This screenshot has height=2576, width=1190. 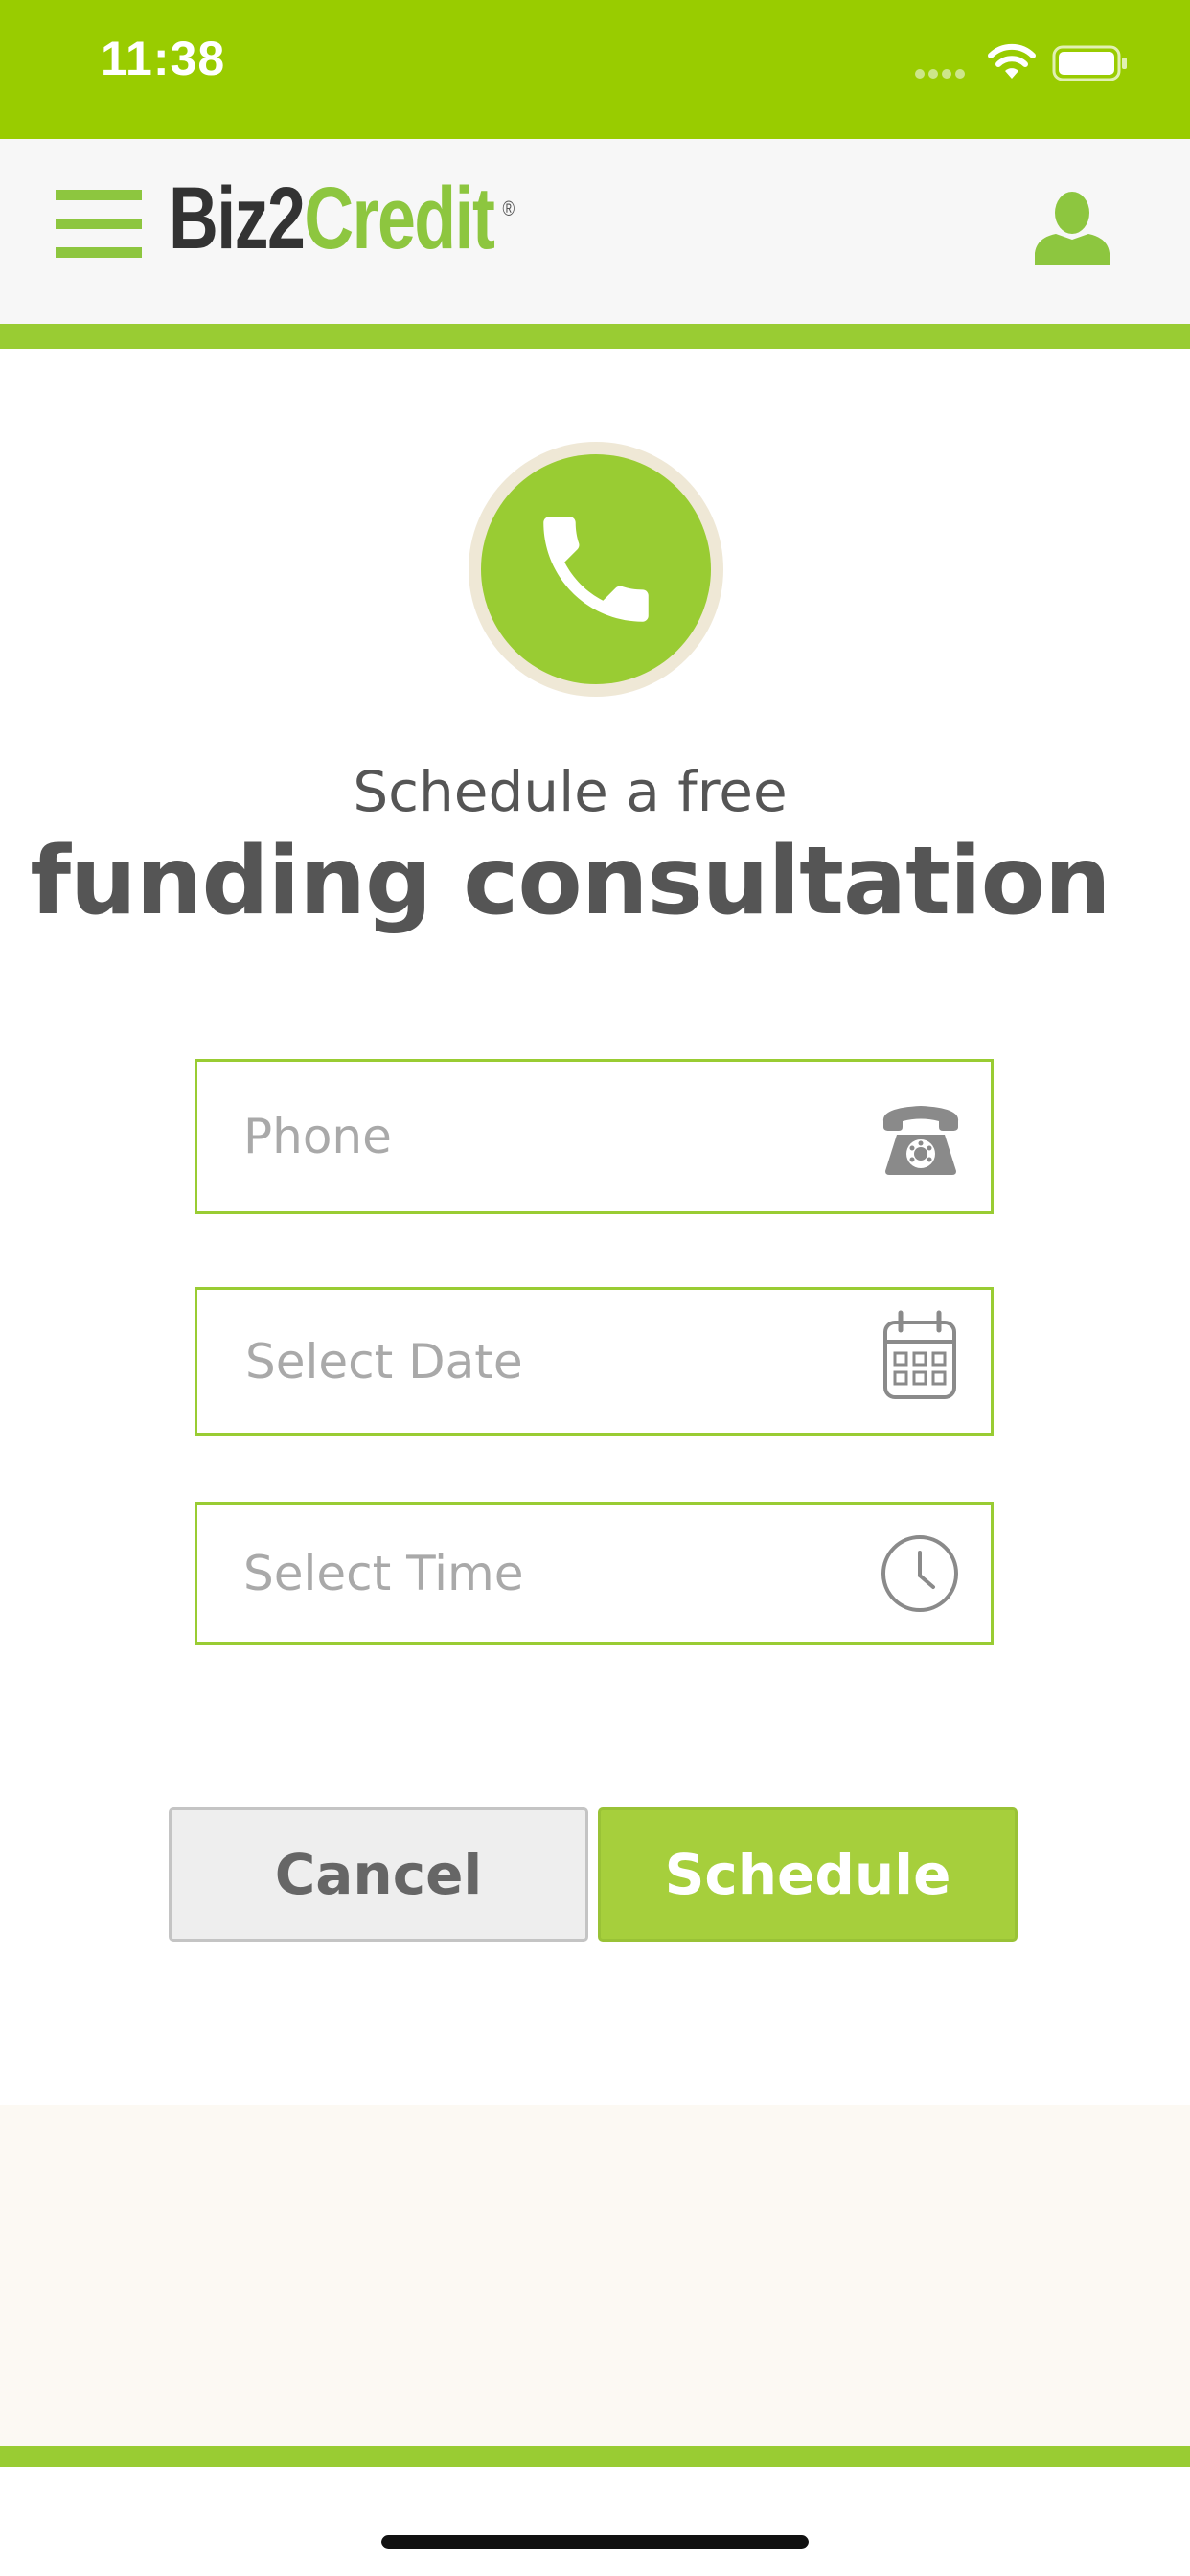 I want to click on date-field, so click(x=594, y=1361).